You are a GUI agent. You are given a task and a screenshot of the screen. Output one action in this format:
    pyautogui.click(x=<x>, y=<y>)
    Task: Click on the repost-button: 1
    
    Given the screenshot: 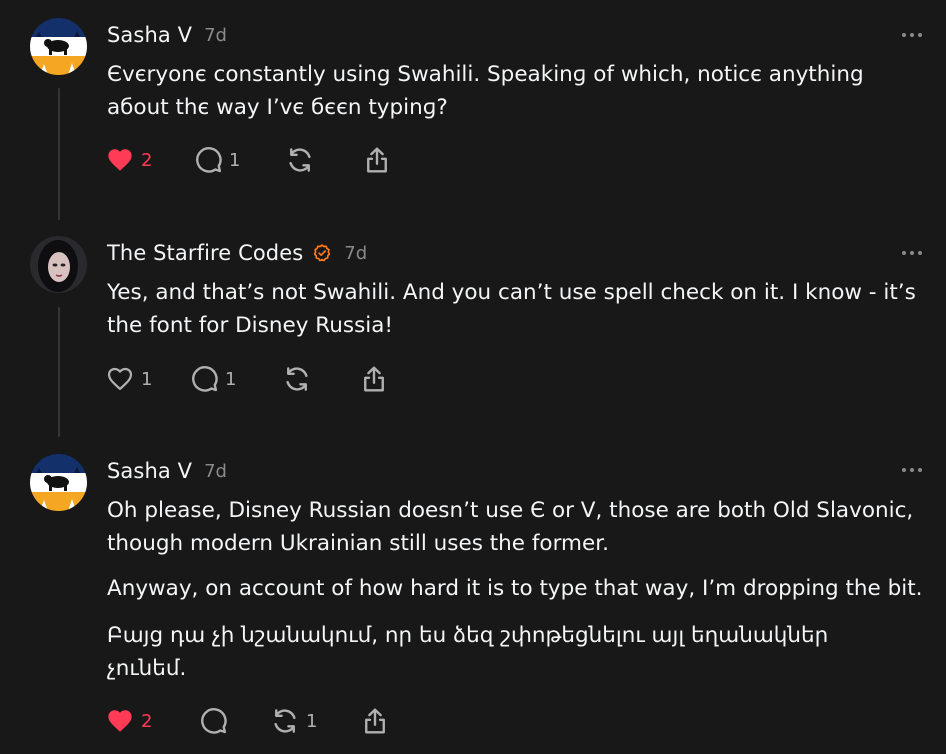 What is the action you would take?
    pyautogui.click(x=293, y=721)
    